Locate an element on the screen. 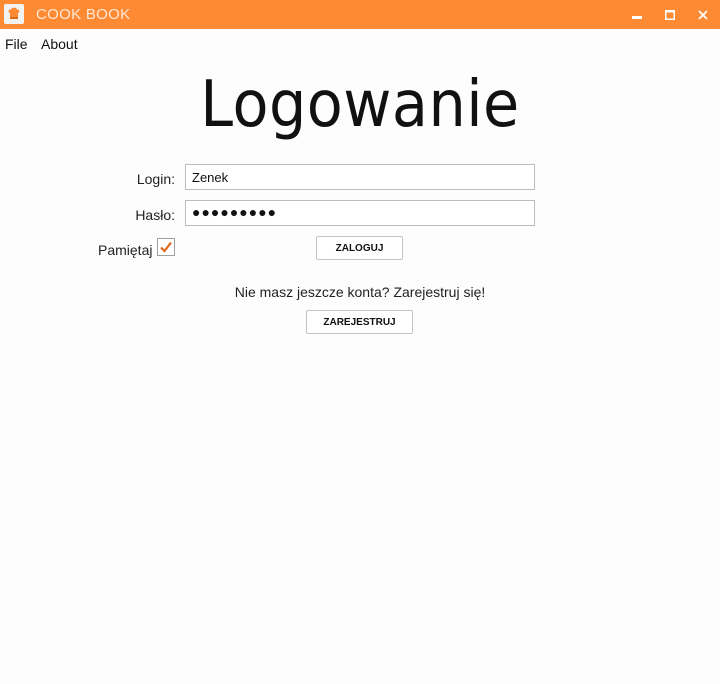 This screenshot has height=684, width=720. minimize-icon is located at coordinates (637, 17).